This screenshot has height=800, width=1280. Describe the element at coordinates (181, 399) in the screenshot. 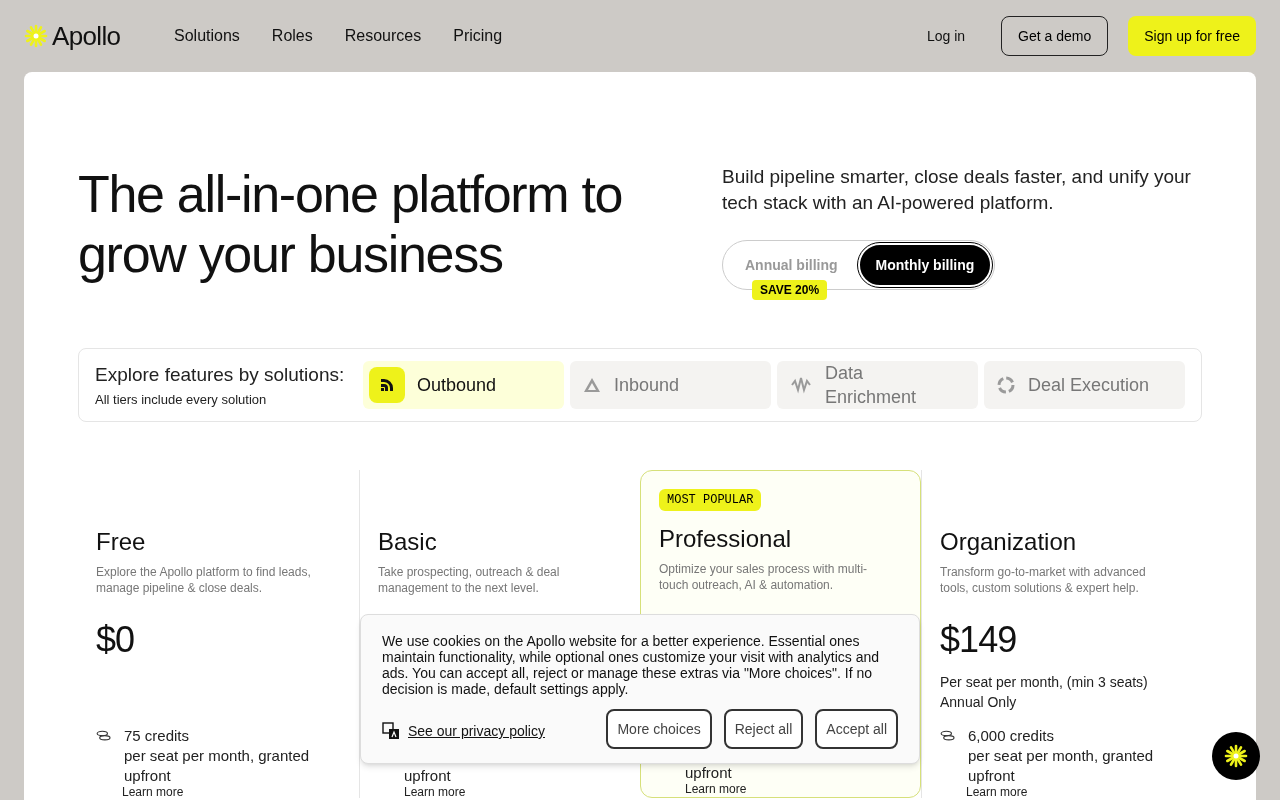

I see `solutions-subtitle: All tiers include every solution` at that location.